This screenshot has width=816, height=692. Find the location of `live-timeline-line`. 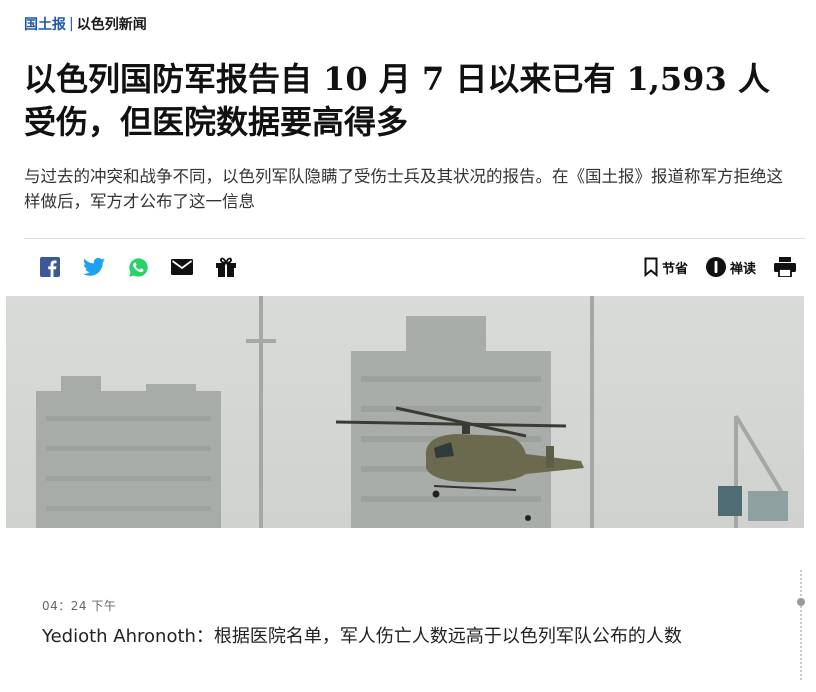

live-timeline-line is located at coordinates (801, 625).